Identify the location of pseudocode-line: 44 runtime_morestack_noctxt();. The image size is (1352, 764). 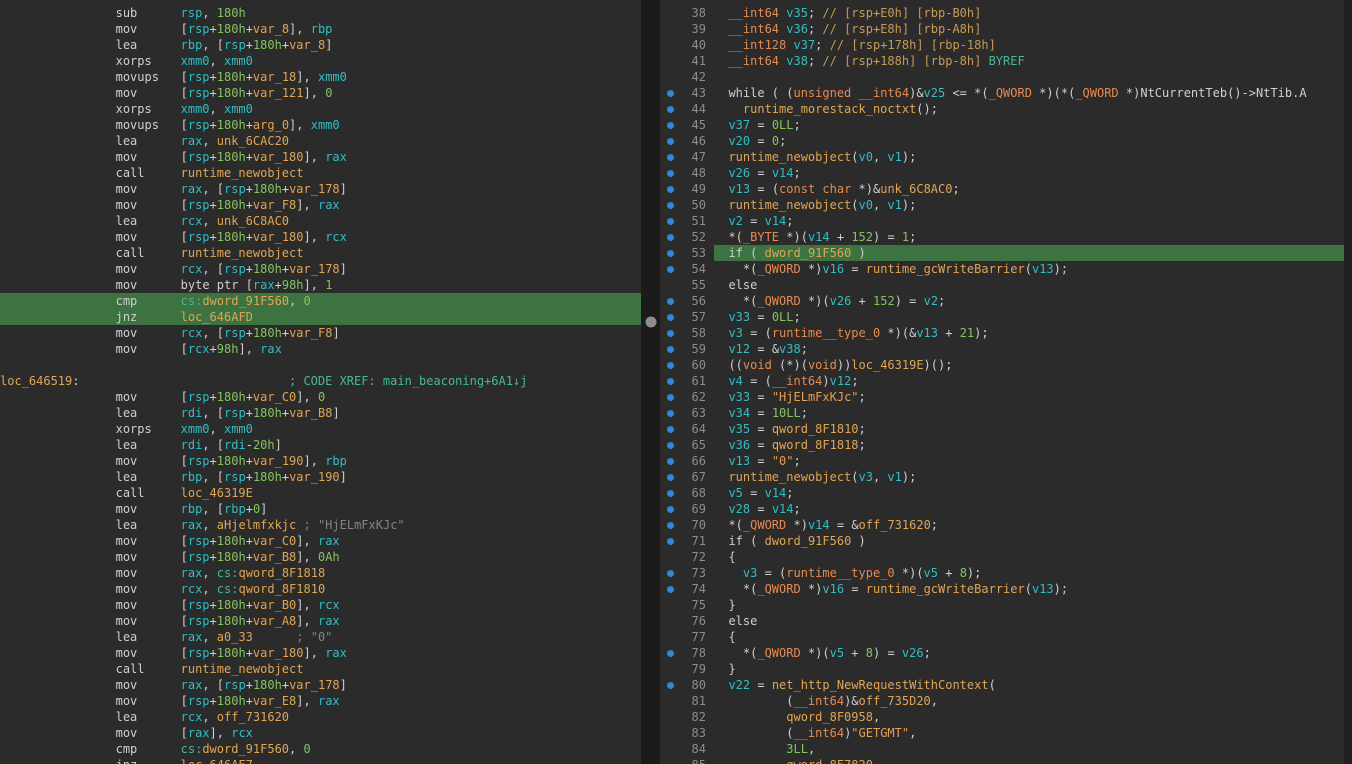
(1002, 109).